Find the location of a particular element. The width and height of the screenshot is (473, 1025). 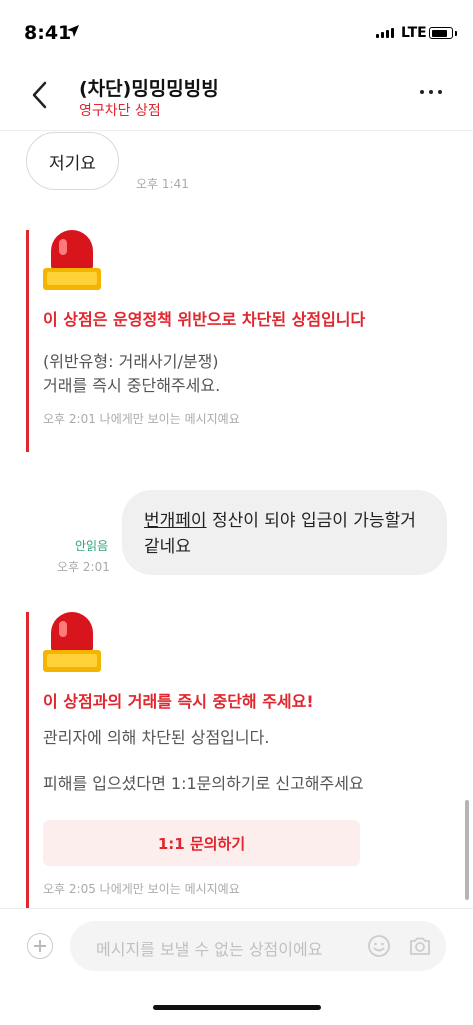

outgoing-timestamp: 오후 2:01 is located at coordinates (83, 567).